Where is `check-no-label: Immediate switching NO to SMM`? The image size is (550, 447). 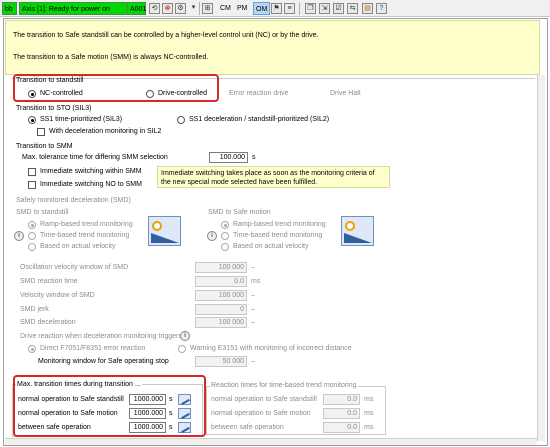
check-no-label: Immediate switching NO to SMM is located at coordinates (91, 184).